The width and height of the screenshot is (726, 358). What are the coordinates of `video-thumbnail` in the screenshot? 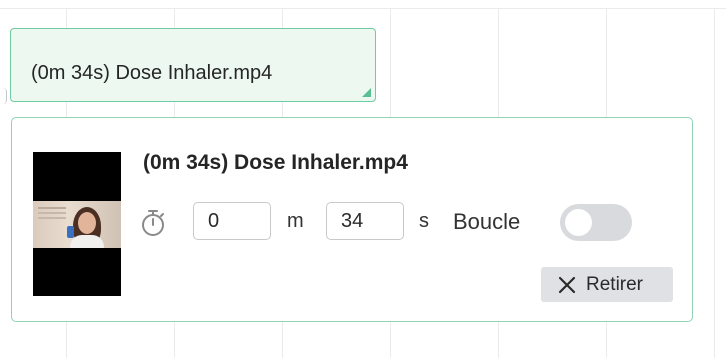 It's located at (77, 224).